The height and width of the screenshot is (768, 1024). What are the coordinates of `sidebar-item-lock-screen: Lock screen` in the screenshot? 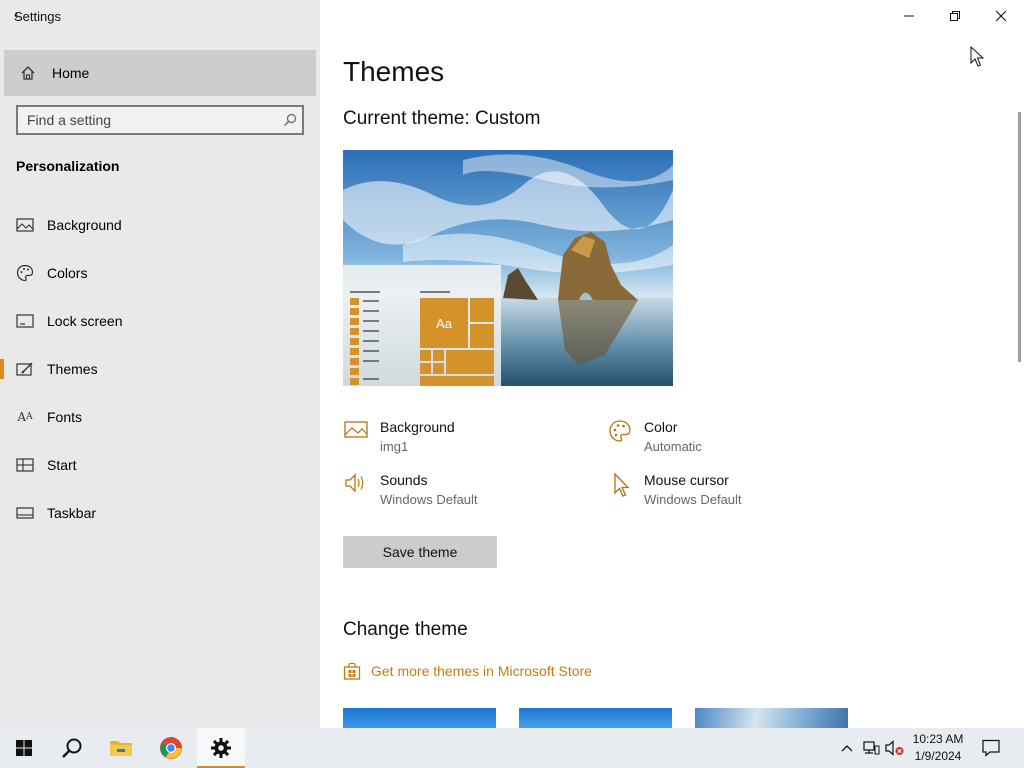 It's located at (160, 321).